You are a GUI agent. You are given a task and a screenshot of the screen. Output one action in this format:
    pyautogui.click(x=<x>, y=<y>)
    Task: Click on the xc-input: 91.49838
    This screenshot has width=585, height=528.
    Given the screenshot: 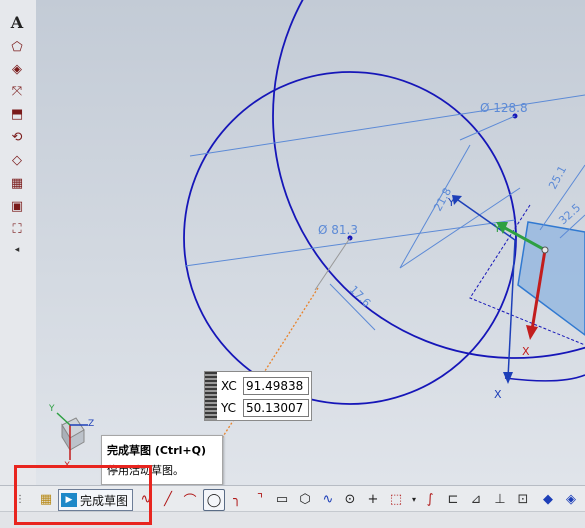 What is the action you would take?
    pyautogui.click(x=276, y=386)
    